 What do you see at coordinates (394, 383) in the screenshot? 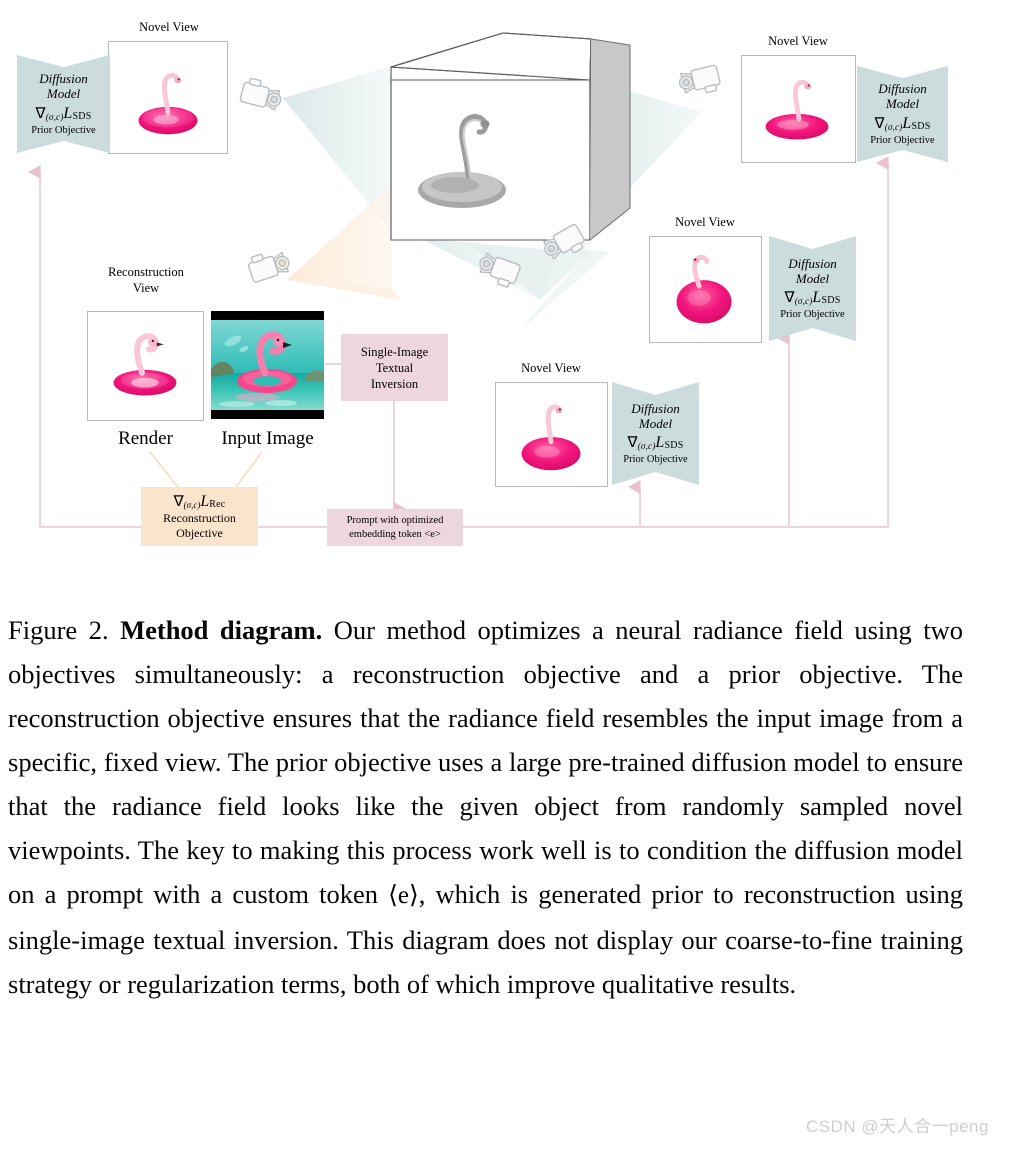
I see `textual-inversion-line3: Inversion` at bounding box center [394, 383].